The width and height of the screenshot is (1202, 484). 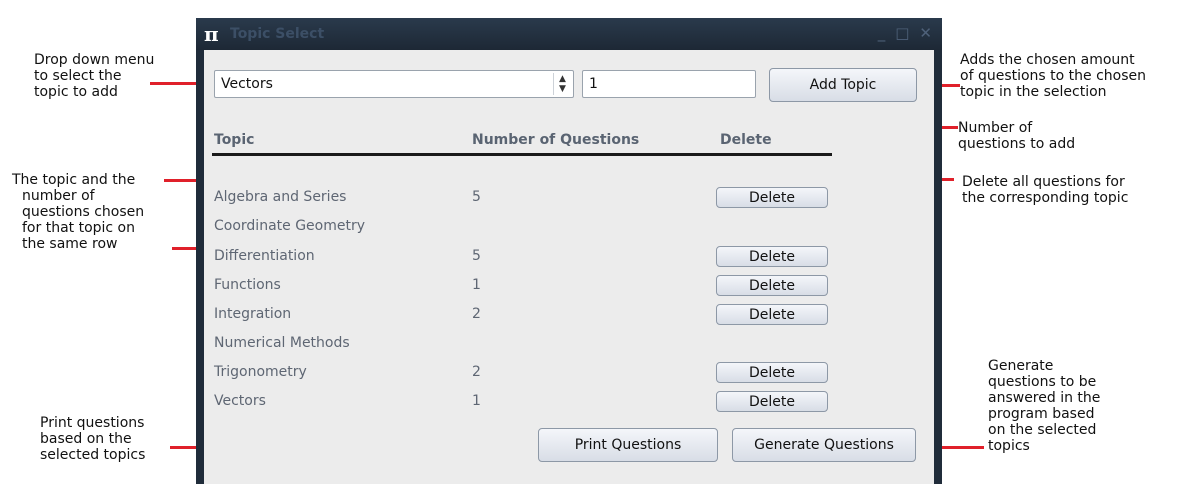 What do you see at coordinates (1047, 60) in the screenshot?
I see `annotation-line-text: Adds the chosen amount` at bounding box center [1047, 60].